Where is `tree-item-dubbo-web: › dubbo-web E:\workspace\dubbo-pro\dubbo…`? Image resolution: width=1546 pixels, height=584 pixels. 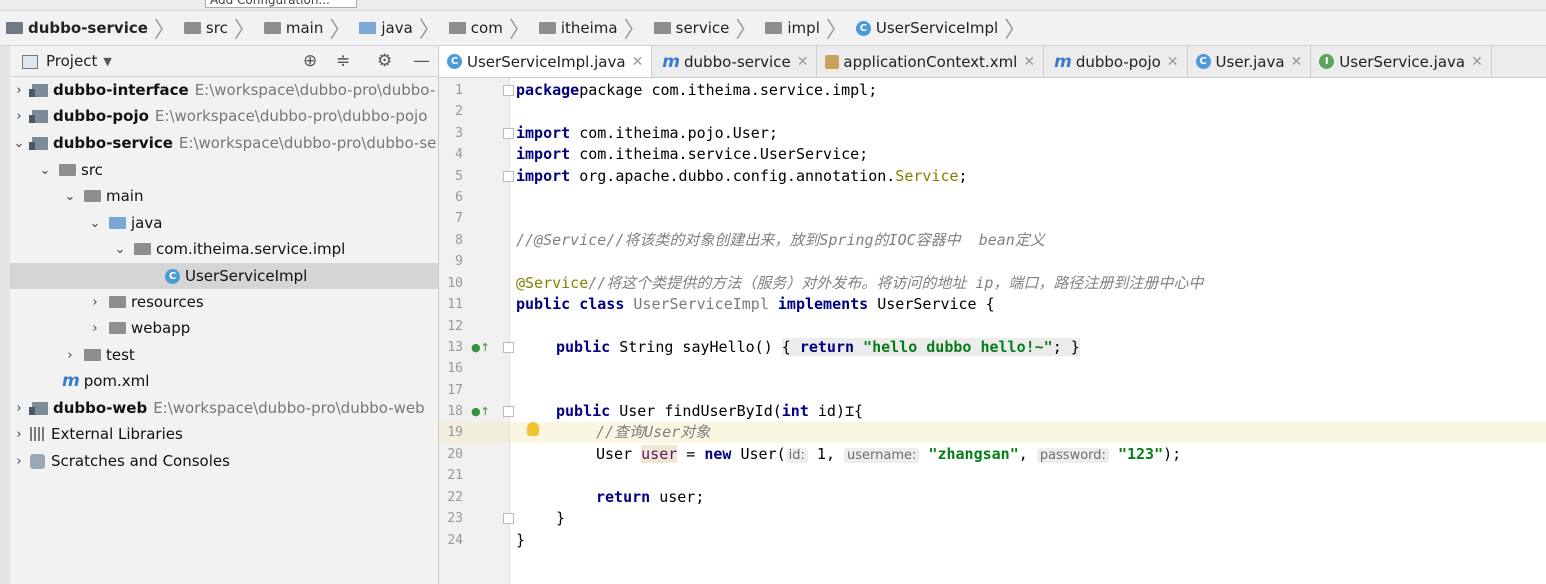
tree-item-dubbo-web: › dubbo-web E:\workspace\dubbo-pro\dubbo… is located at coordinates (224, 408).